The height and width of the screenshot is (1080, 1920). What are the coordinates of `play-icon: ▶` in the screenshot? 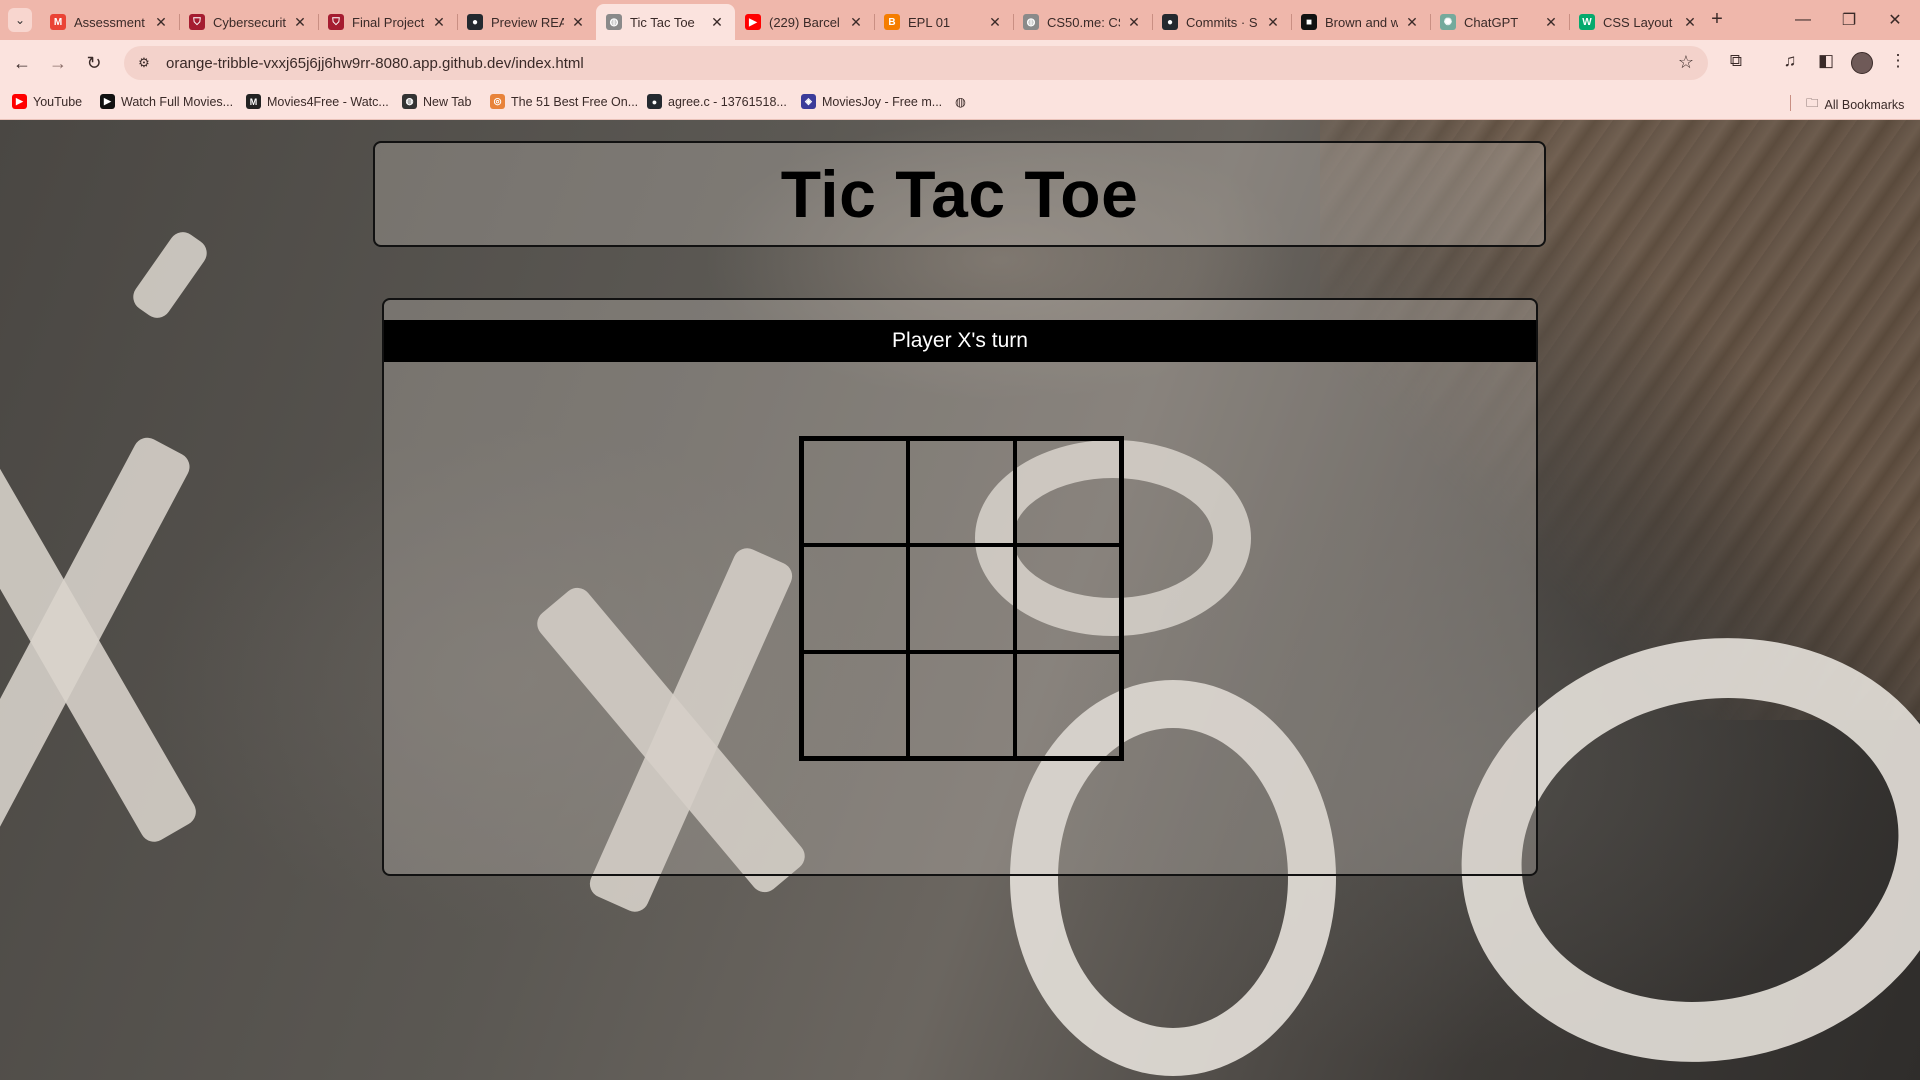 It's located at (107, 101).